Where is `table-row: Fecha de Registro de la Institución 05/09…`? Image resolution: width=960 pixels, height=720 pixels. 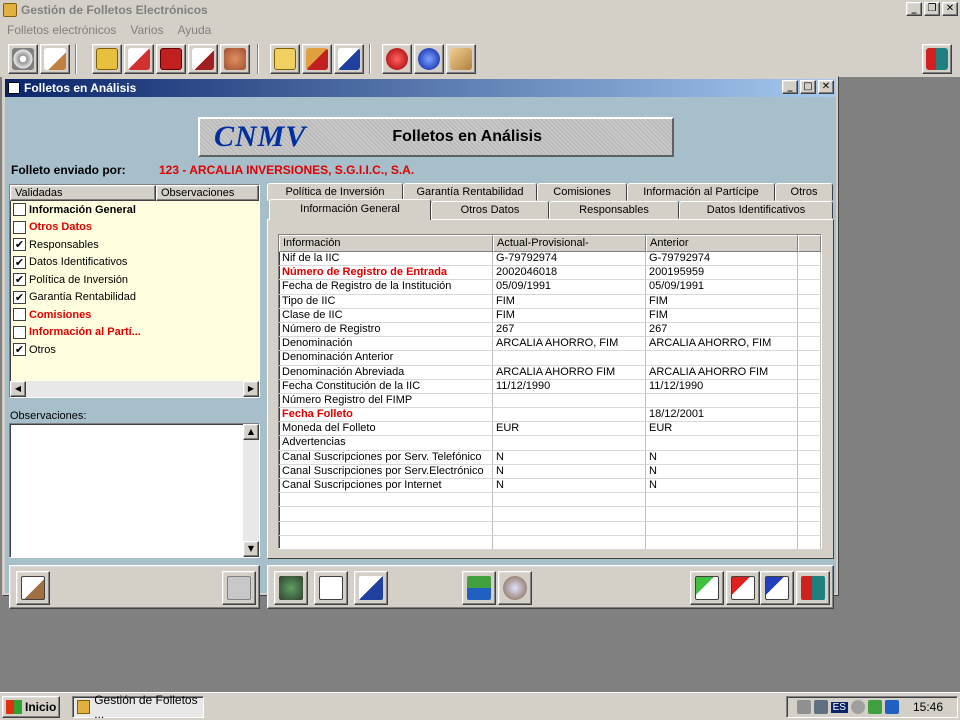 table-row: Fecha de Registro de la Institución 05/09… is located at coordinates (550, 287).